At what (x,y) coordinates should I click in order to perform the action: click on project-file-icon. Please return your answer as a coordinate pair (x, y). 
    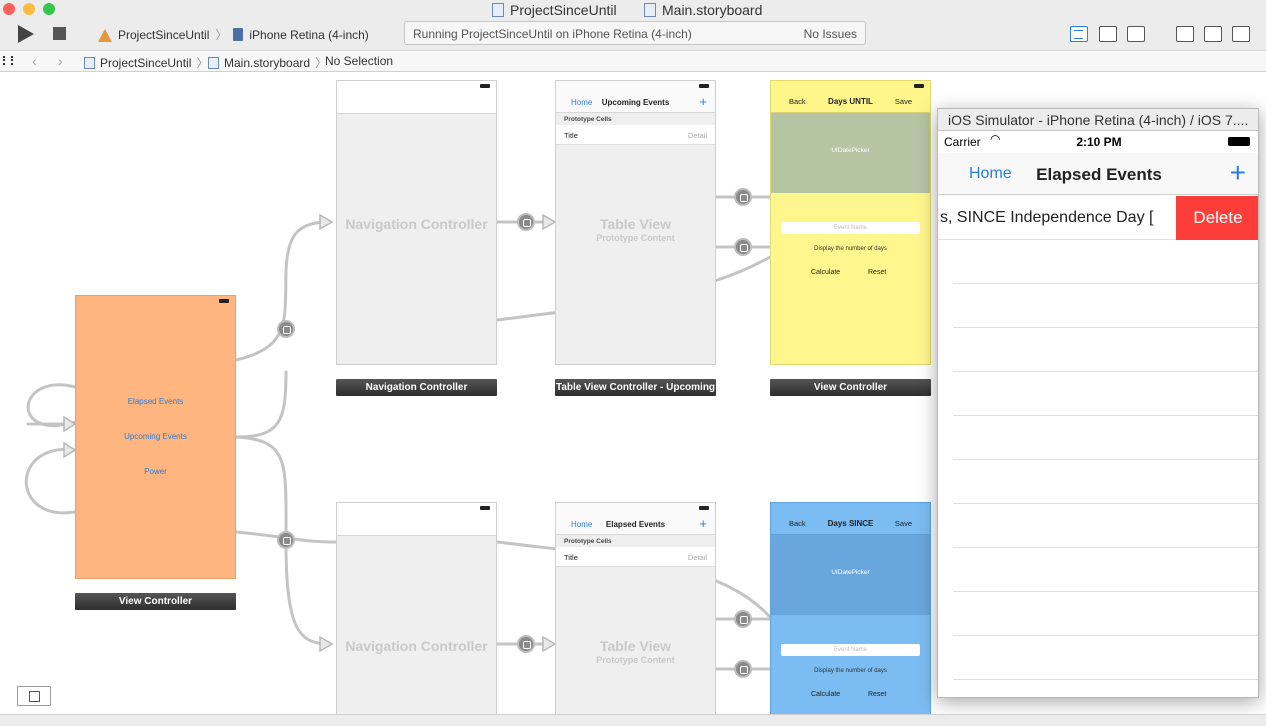
    Looking at the image, I should click on (89, 62).